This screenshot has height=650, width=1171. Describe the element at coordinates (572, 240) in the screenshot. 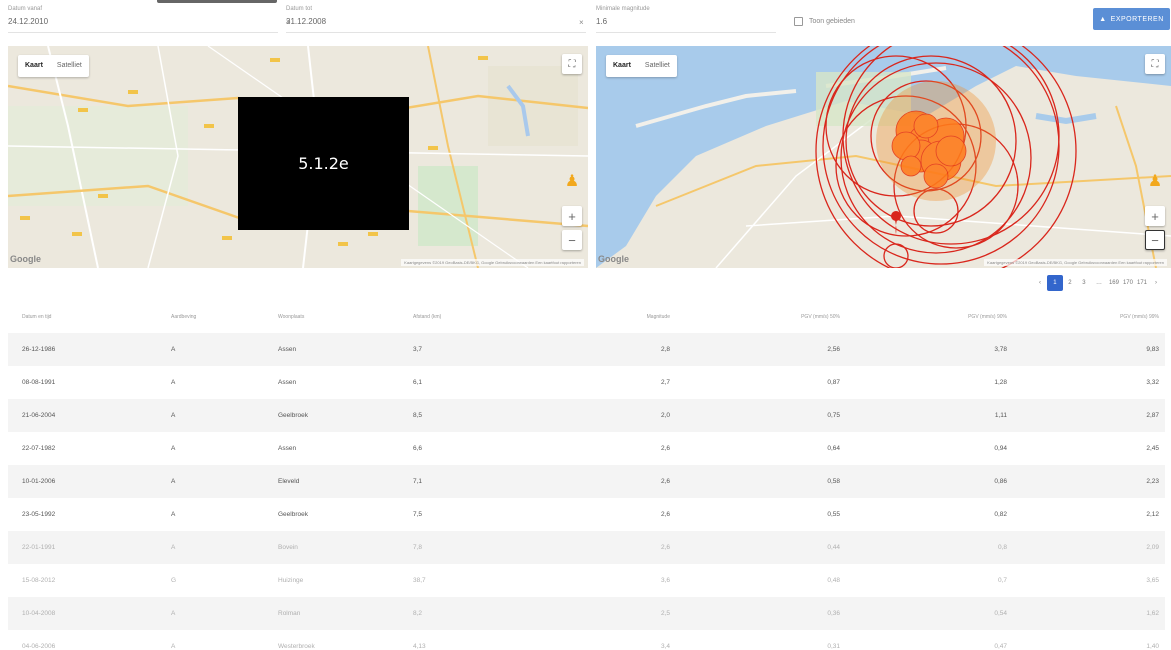

I see `map-left-zoom-out-button: −` at that location.